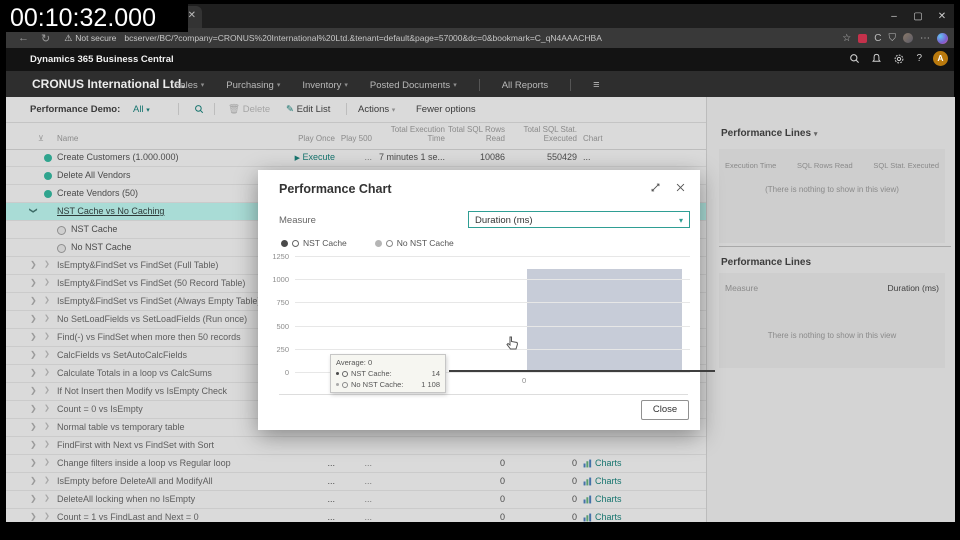 The width and height of the screenshot is (960, 540). What do you see at coordinates (680, 187) in the screenshot?
I see `dialog-close-icon` at bounding box center [680, 187].